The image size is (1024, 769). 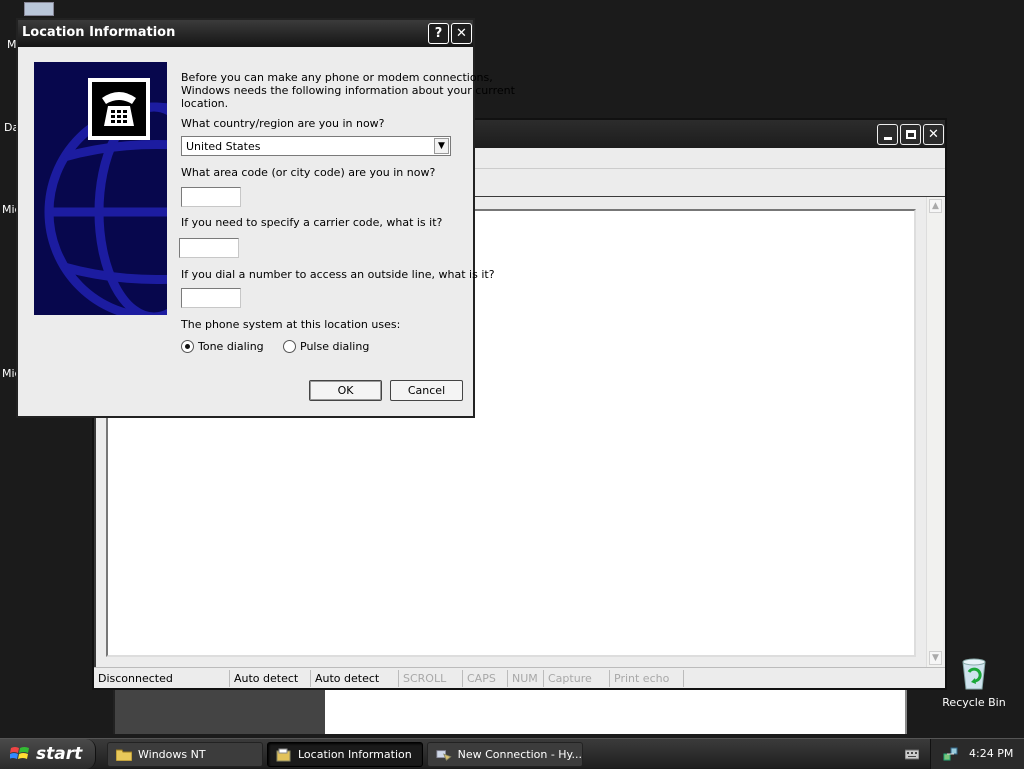 What do you see at coordinates (355, 754) in the screenshot?
I see `taskbar-button-label: Location Information` at bounding box center [355, 754].